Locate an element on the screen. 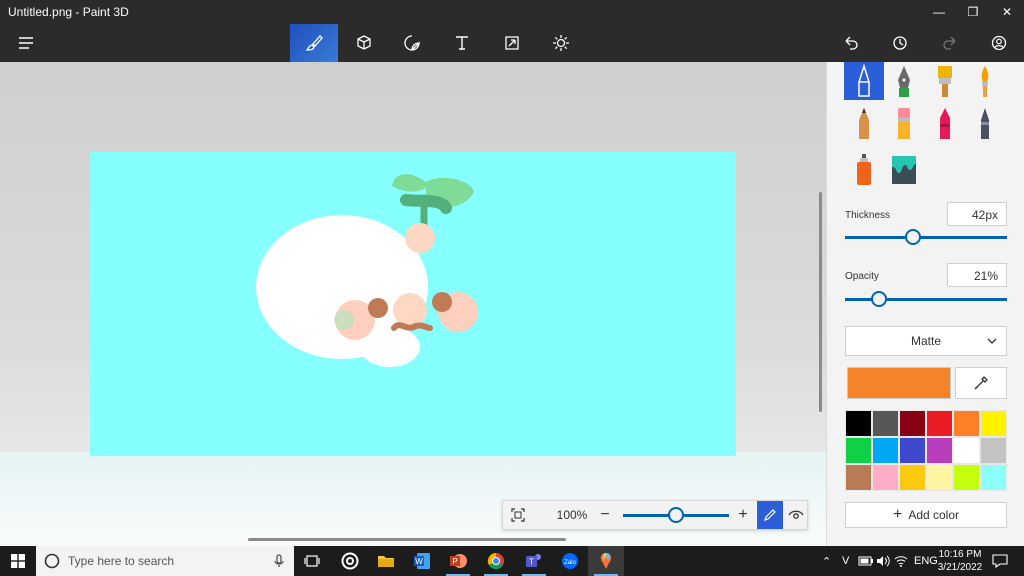 This screenshot has height=576, width=1024. history-icon is located at coordinates (900, 43).